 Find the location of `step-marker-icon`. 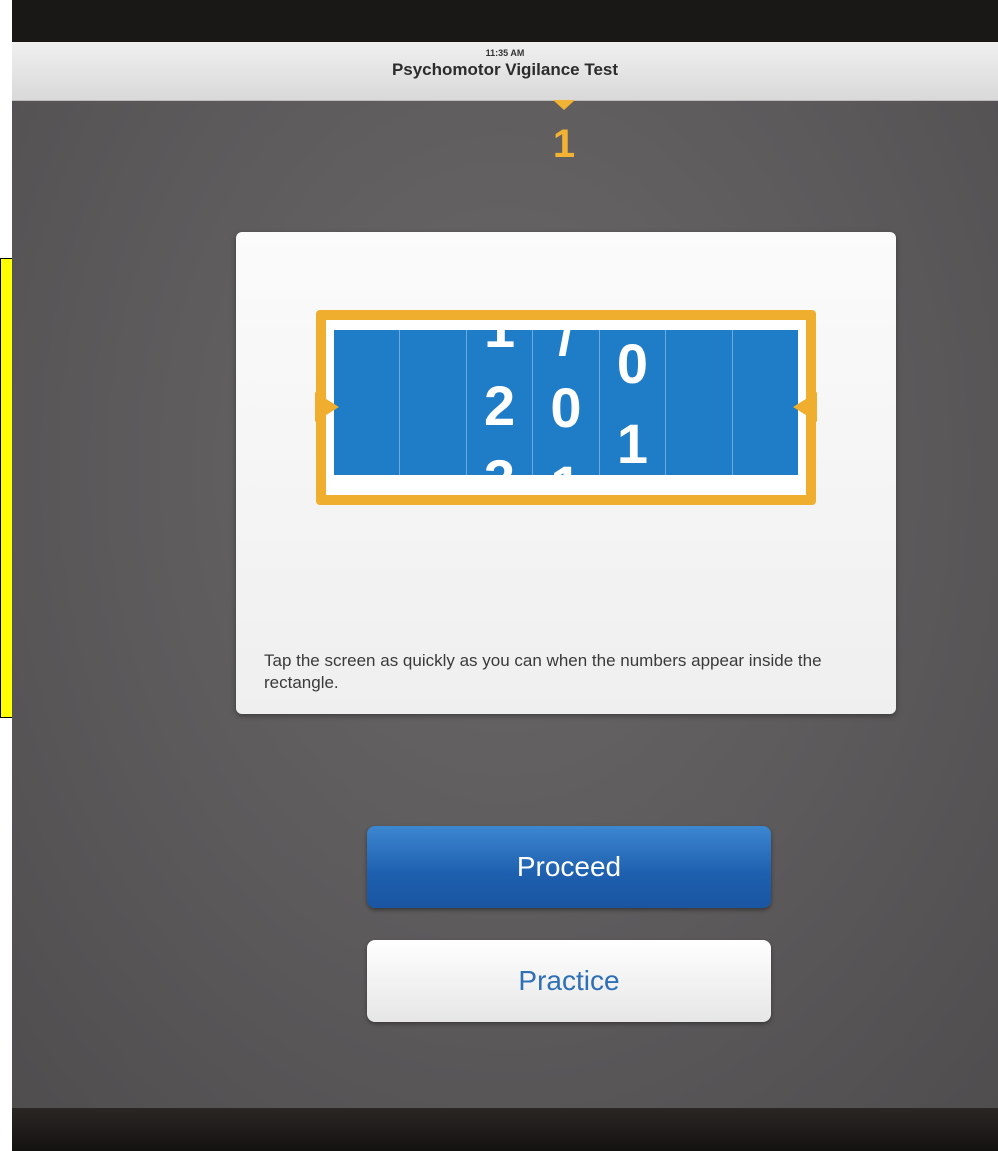

step-marker-icon is located at coordinates (564, 105).